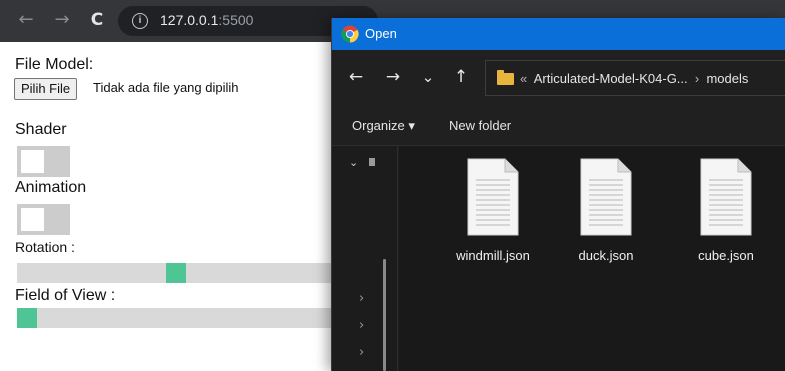 This screenshot has height=371, width=785. Describe the element at coordinates (32, 161) in the screenshot. I see `shader-toggle-knob` at that location.